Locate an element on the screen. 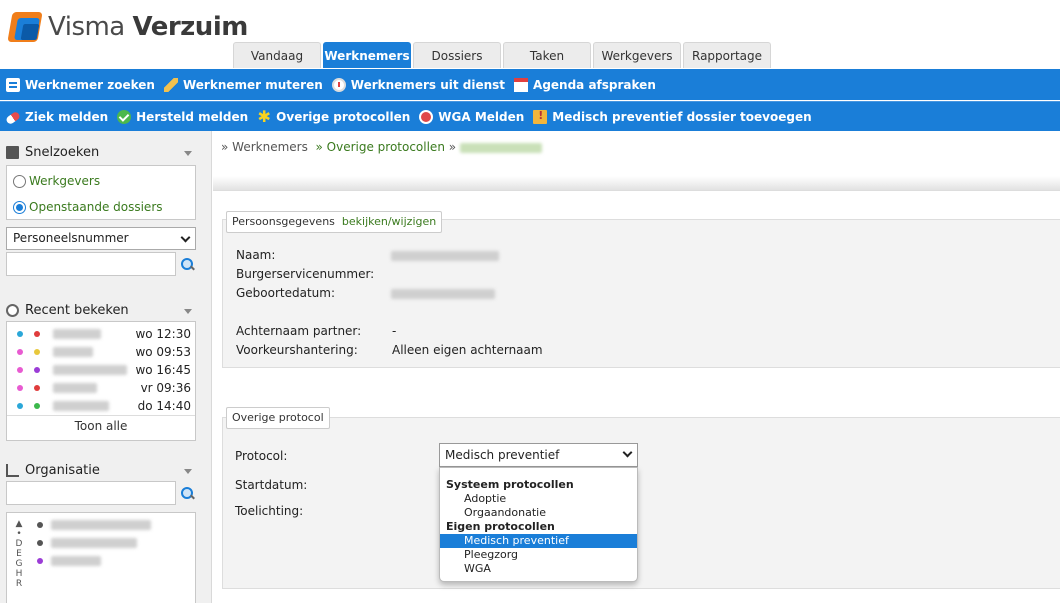 The width and height of the screenshot is (1060, 603). tab-werkgevers: Werkgevers is located at coordinates (637, 55).